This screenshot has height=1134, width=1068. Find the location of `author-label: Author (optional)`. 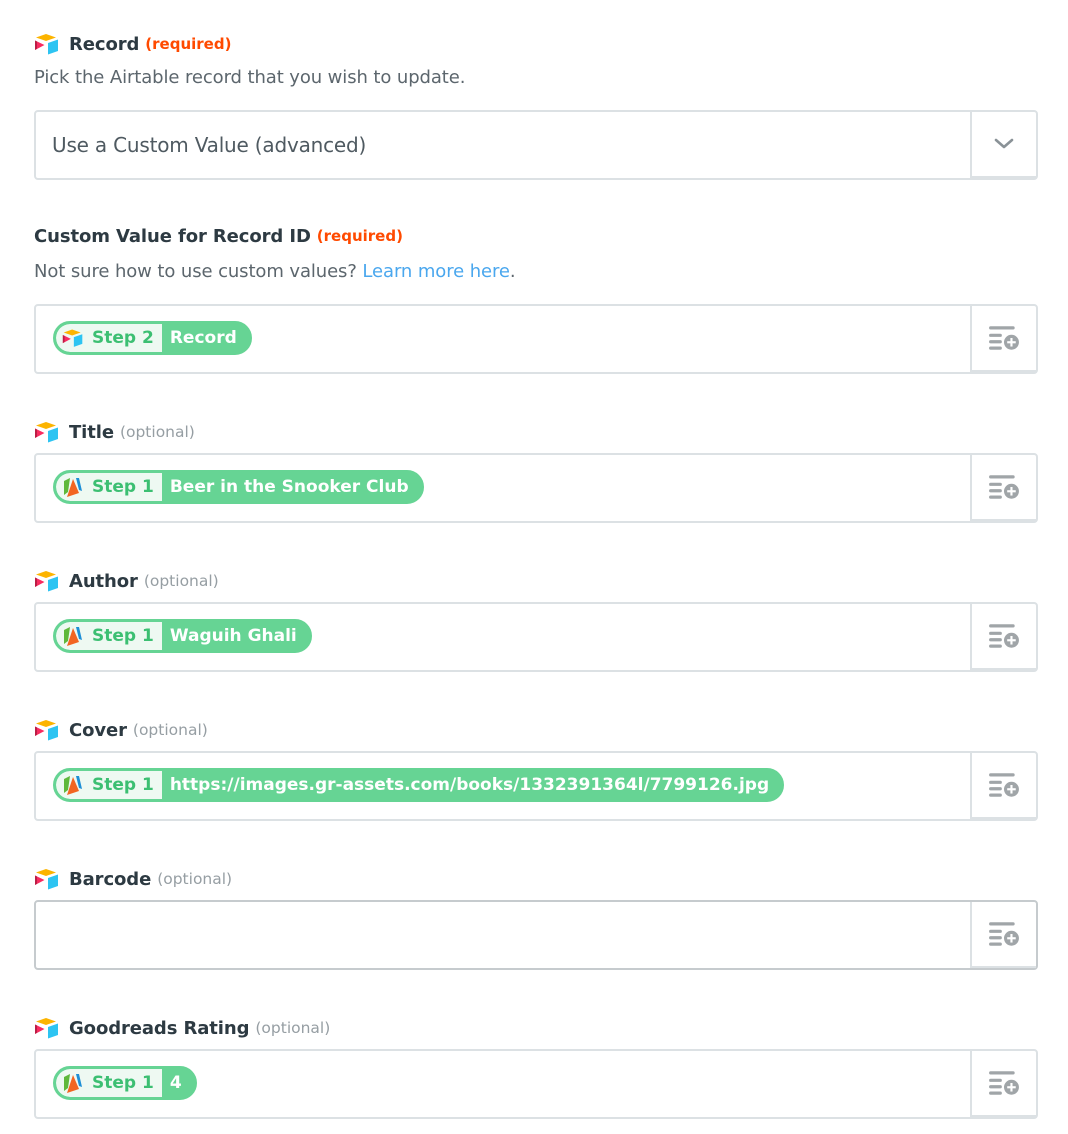

author-label: Author (optional) is located at coordinates (126, 581).